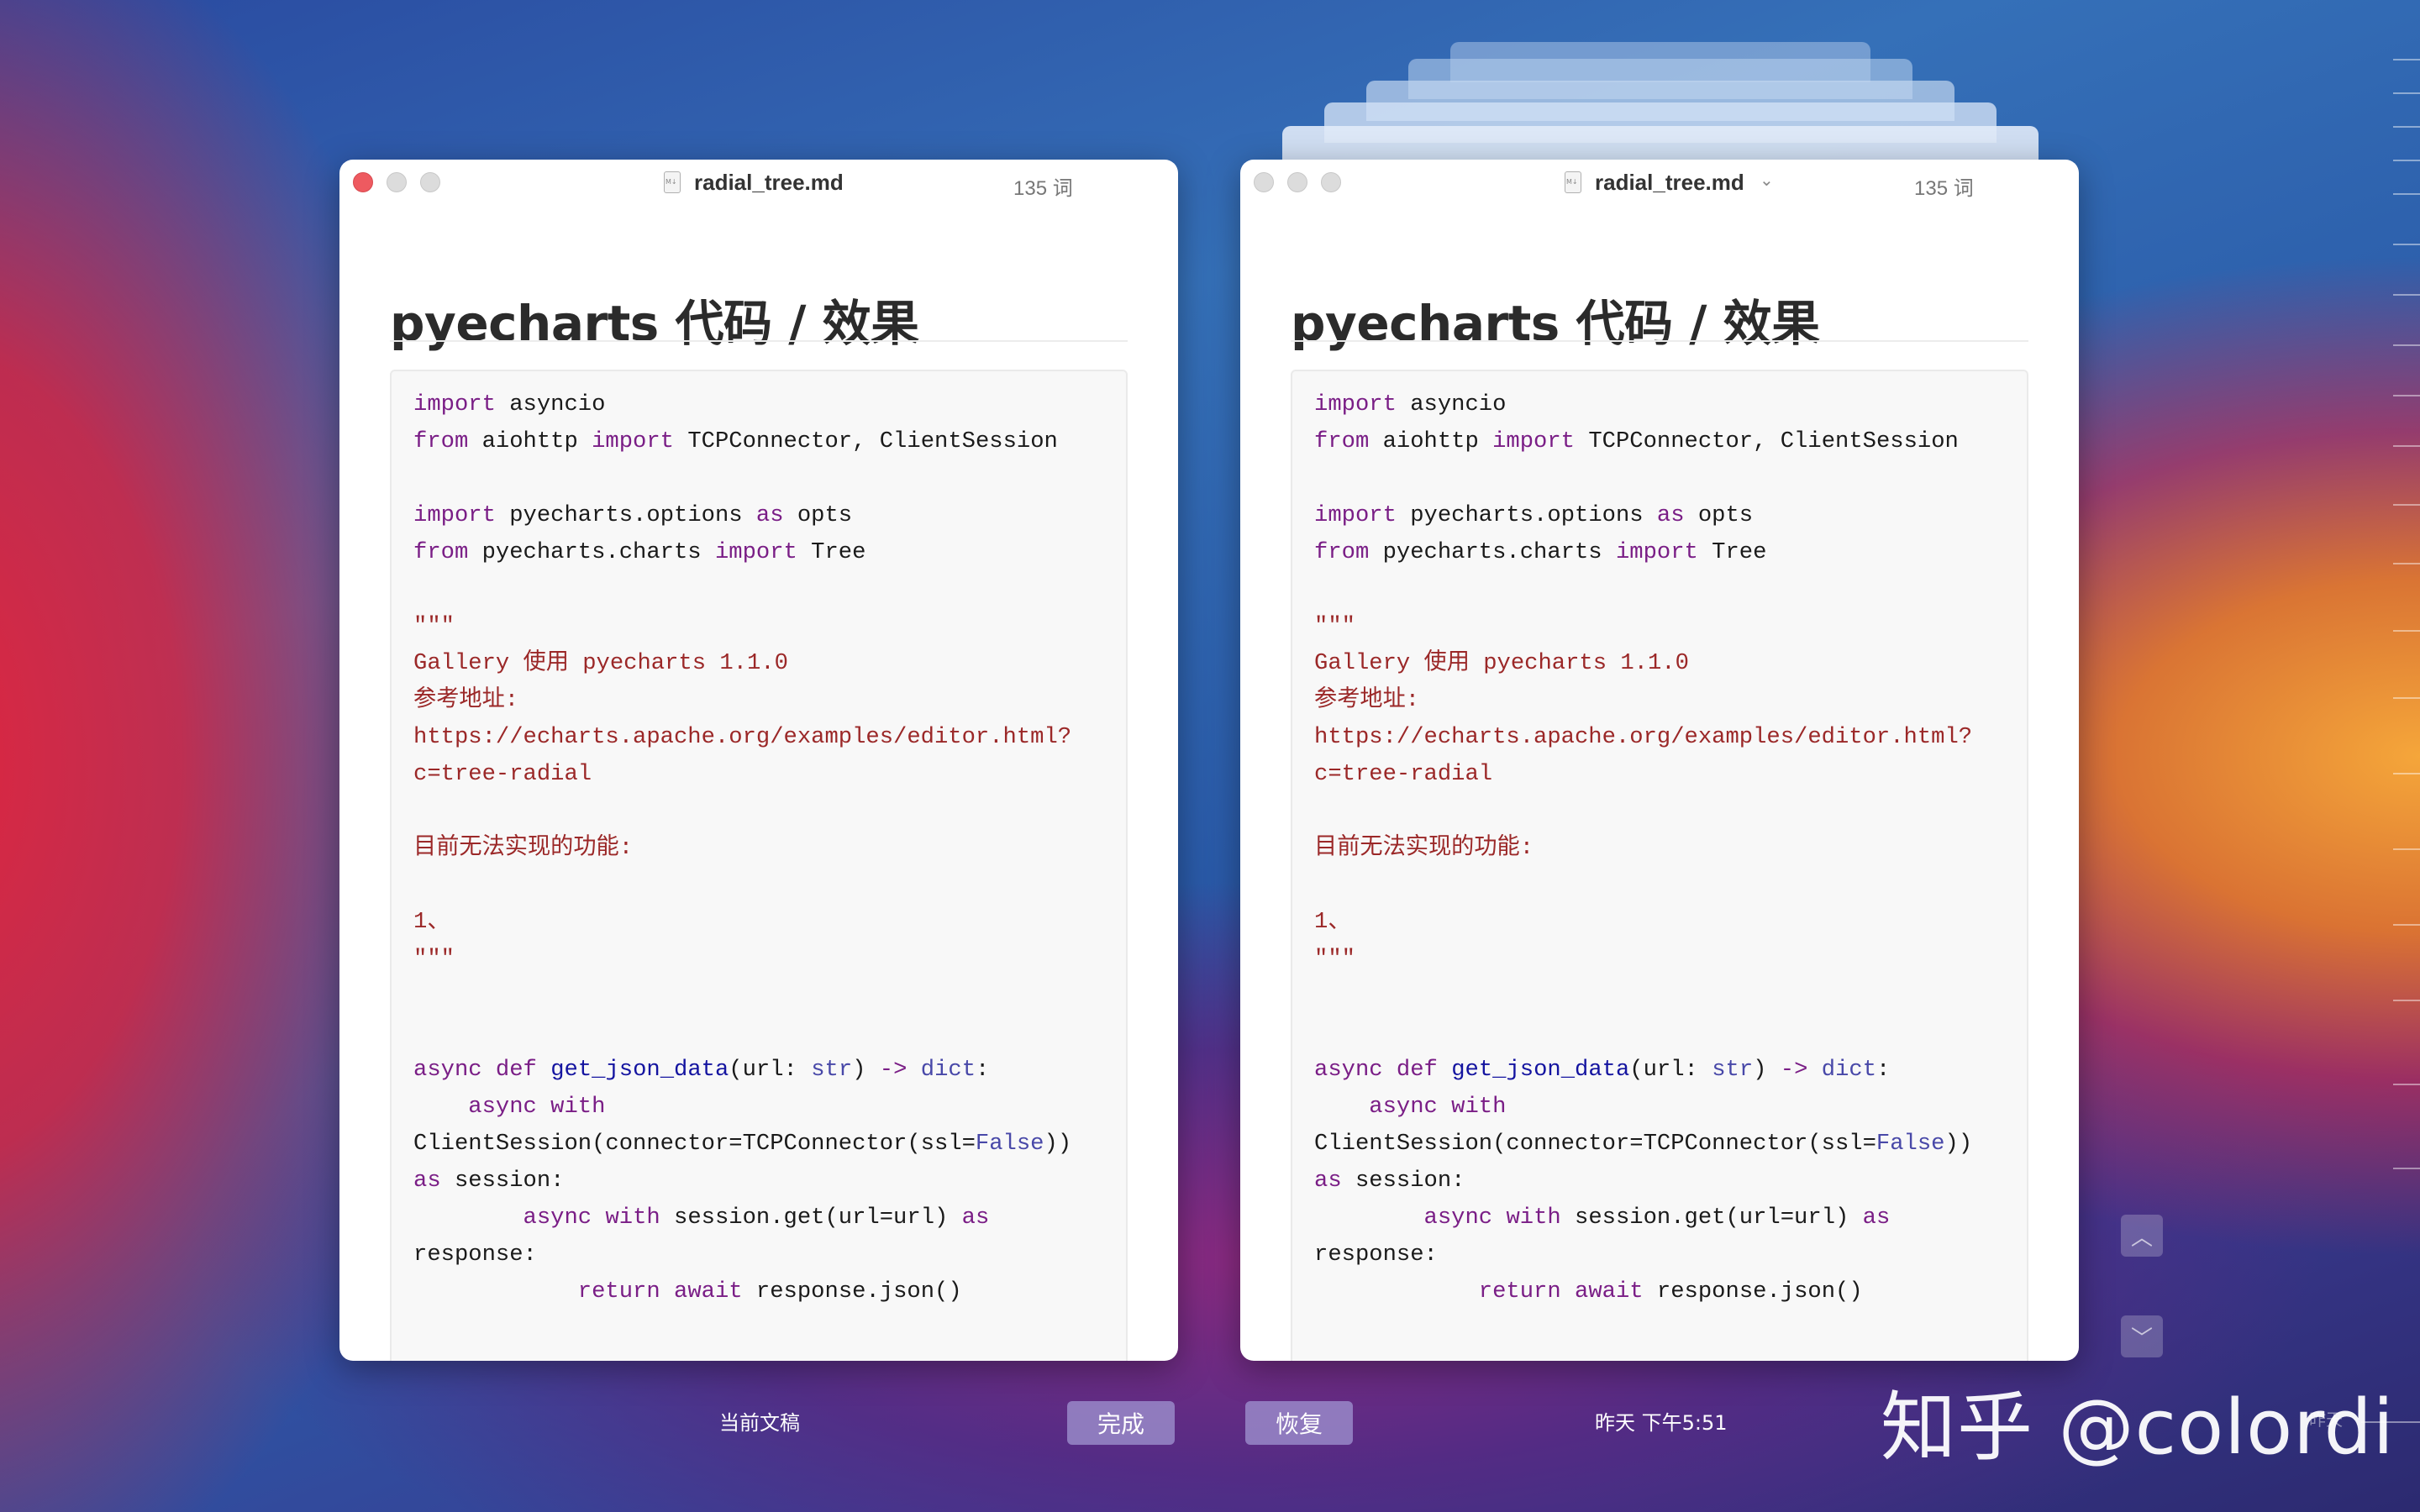 The image size is (2420, 1512). I want to click on chevron-down-icon: ⌄, so click(1767, 180).